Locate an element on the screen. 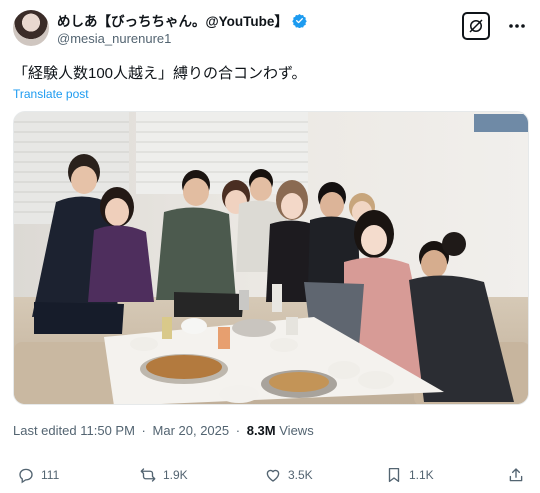 Image resolution: width=540 pixels, height=493 pixels. grok-button is located at coordinates (476, 26).